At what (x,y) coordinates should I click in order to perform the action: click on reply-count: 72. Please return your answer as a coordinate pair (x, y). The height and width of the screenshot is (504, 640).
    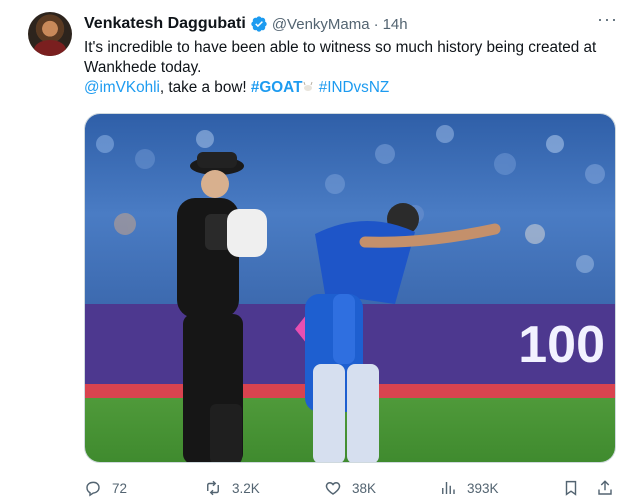
    Looking at the image, I should click on (120, 488).